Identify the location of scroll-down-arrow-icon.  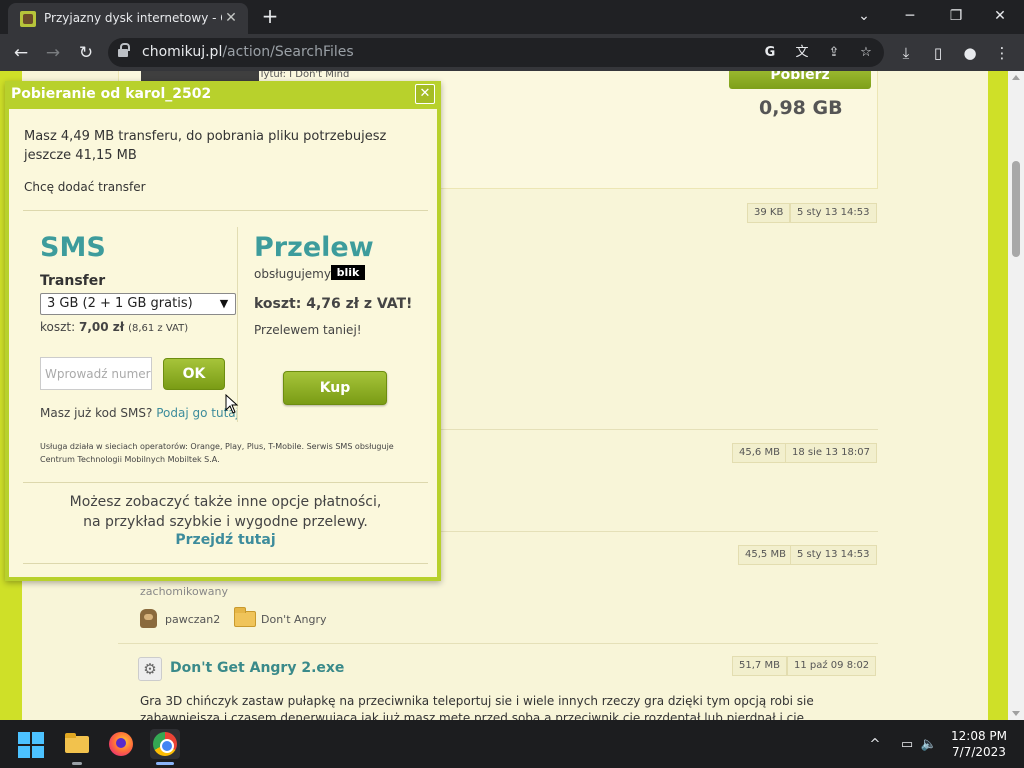
(1016, 713).